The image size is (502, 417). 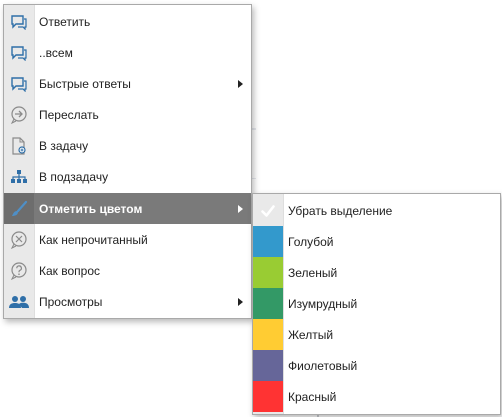 What do you see at coordinates (323, 365) in the screenshot?
I see `color-item-label: Фиолетовый` at bounding box center [323, 365].